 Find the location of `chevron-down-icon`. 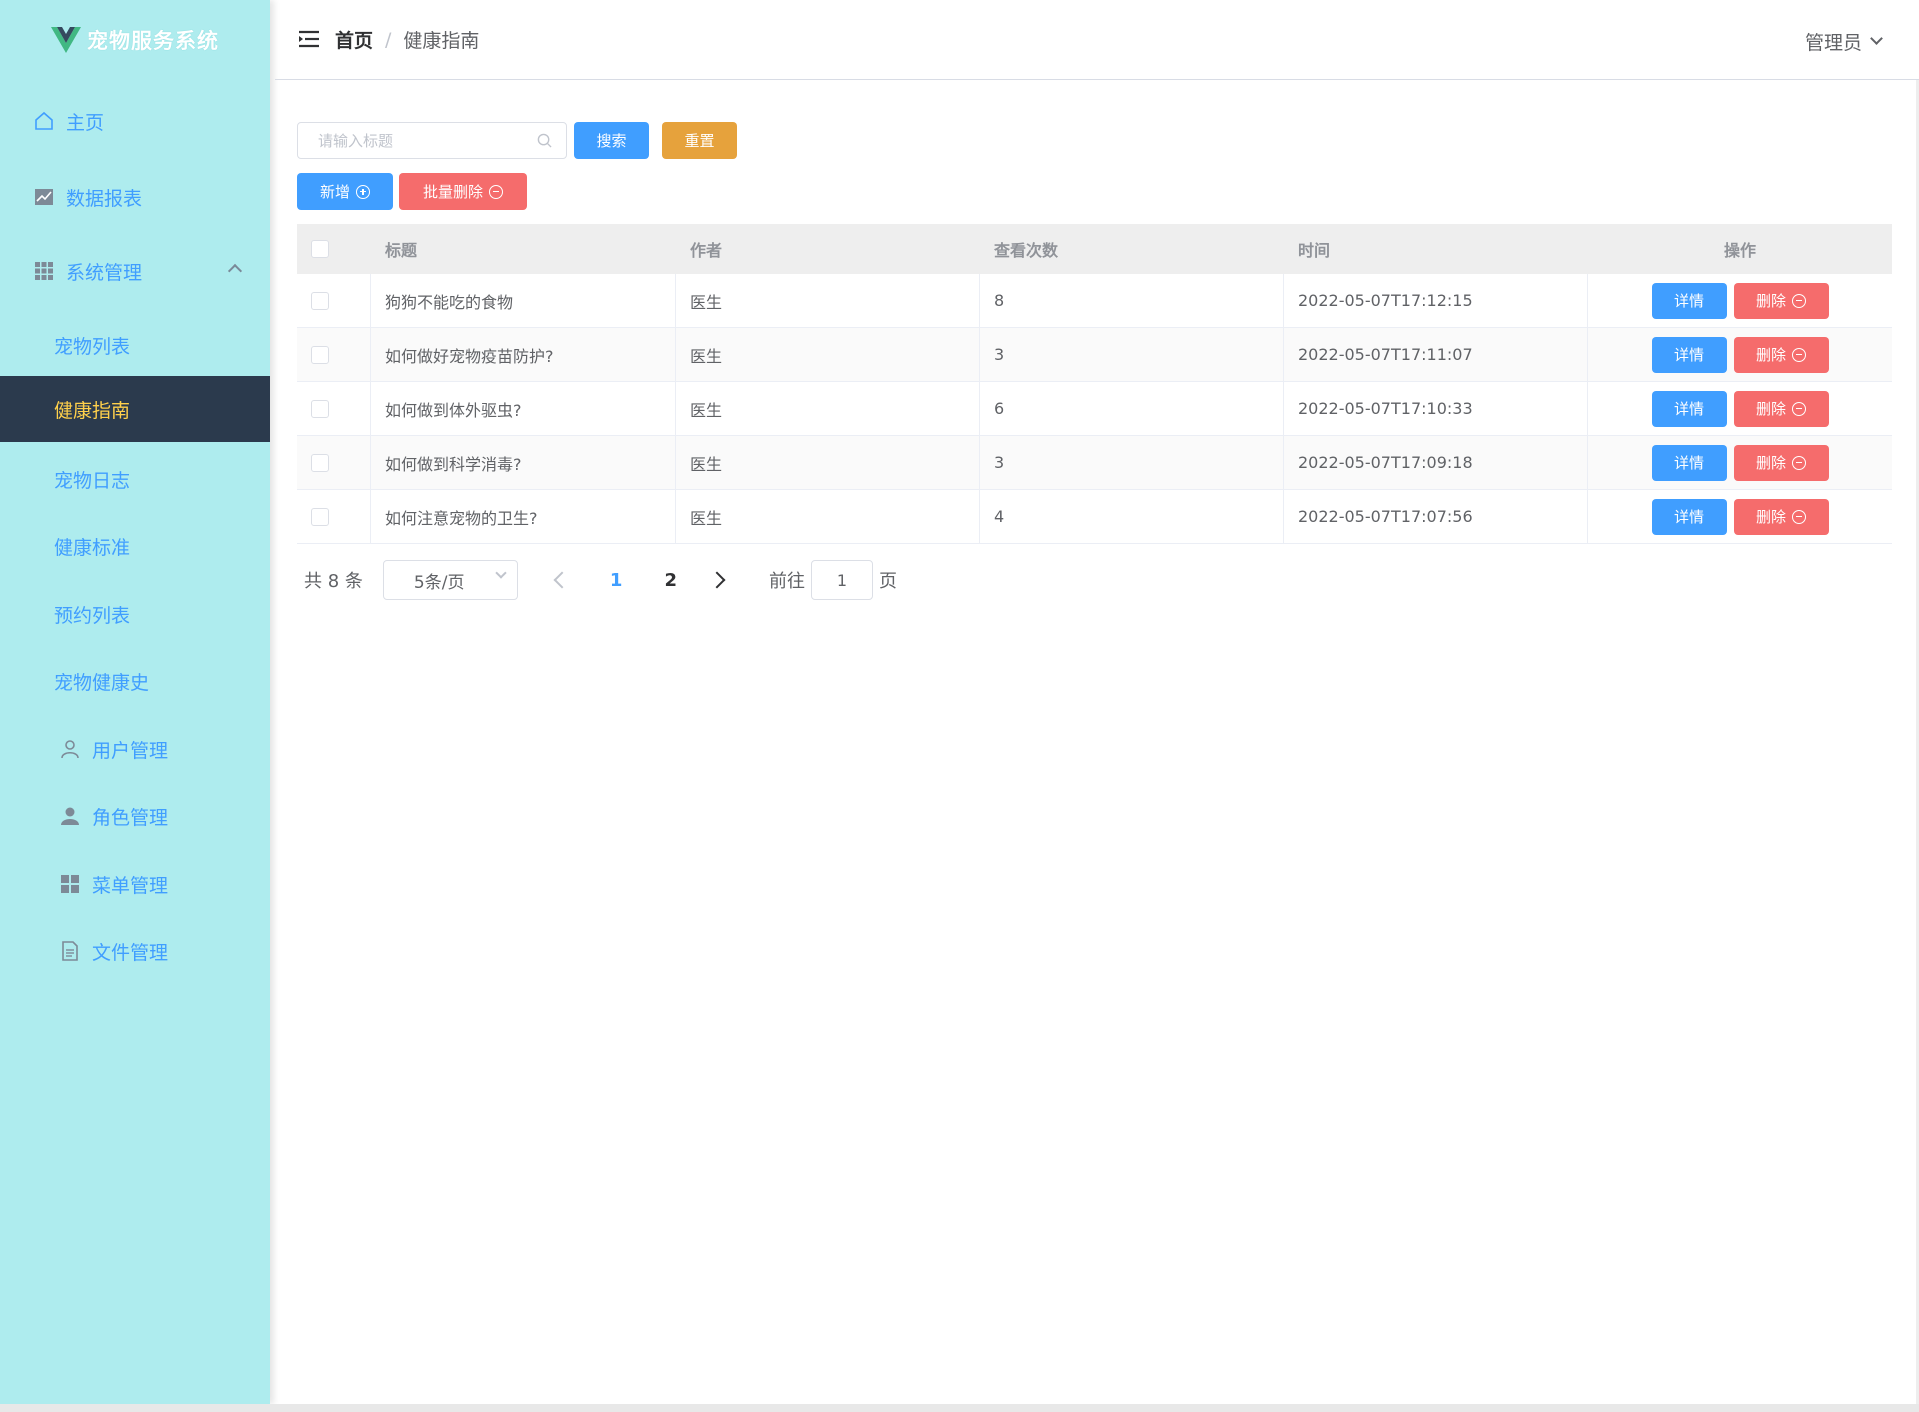

chevron-down-icon is located at coordinates (1876, 38).